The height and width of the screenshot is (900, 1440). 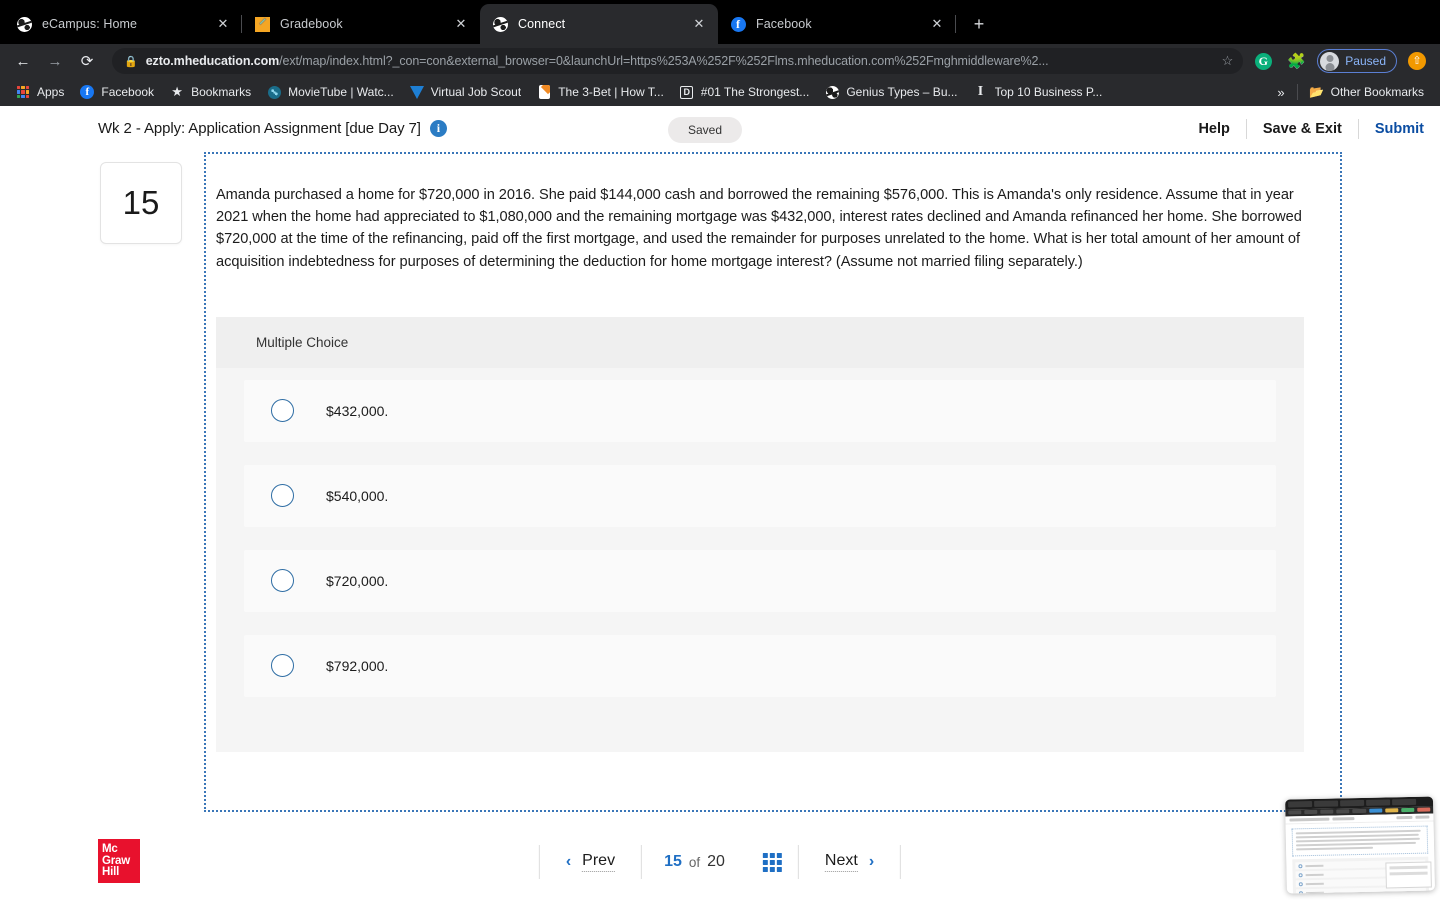 What do you see at coordinates (438, 128) in the screenshot?
I see `info-icon: i` at bounding box center [438, 128].